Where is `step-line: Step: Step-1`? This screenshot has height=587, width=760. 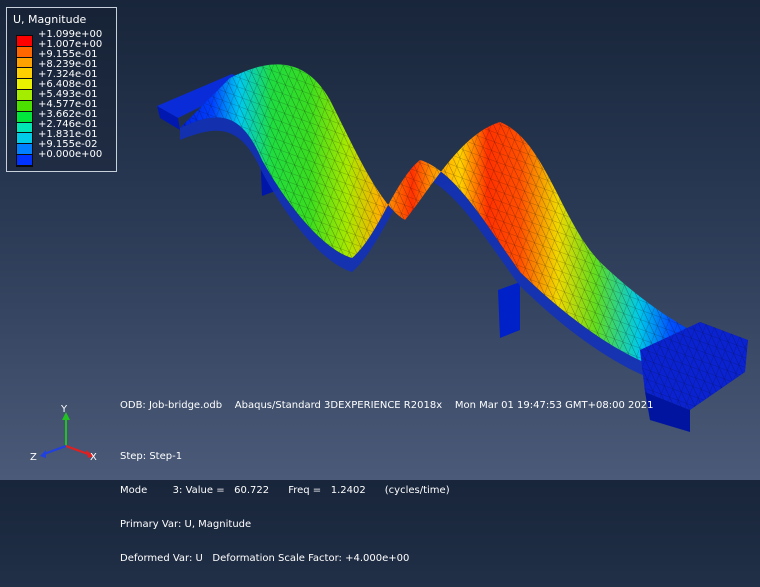
step-line: Step: Step-1 is located at coordinates (151, 456).